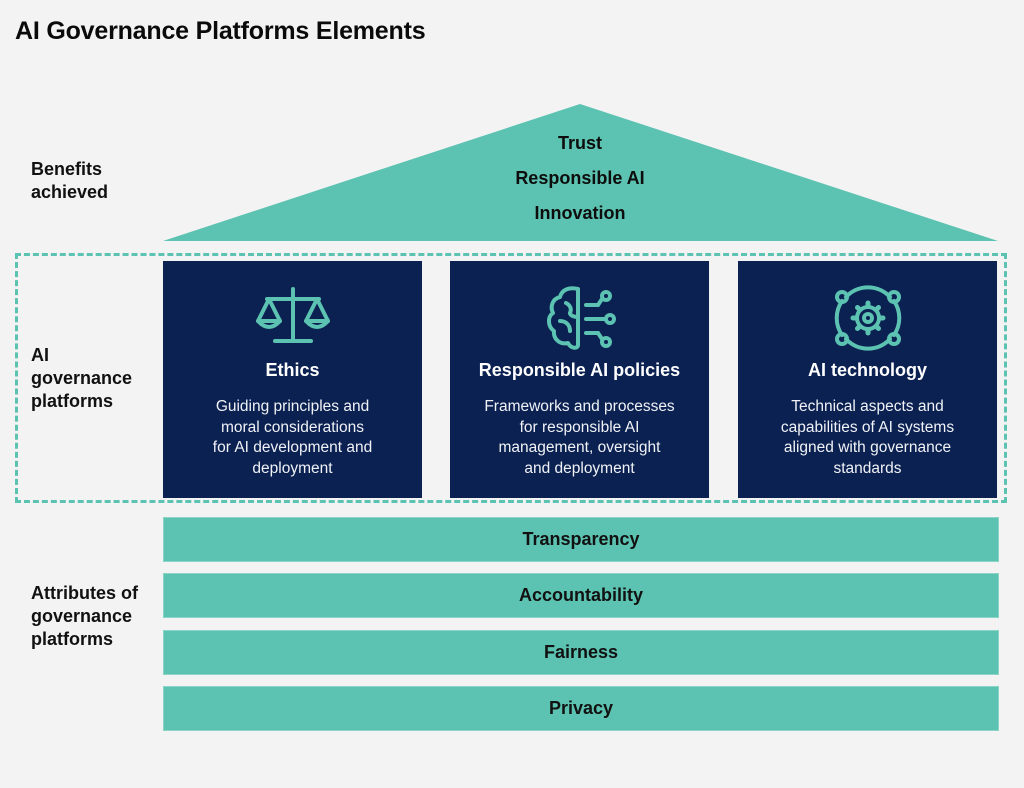 The height and width of the screenshot is (788, 1024). What do you see at coordinates (579, 406) in the screenshot?
I see `description-line: Frameworks and processes` at bounding box center [579, 406].